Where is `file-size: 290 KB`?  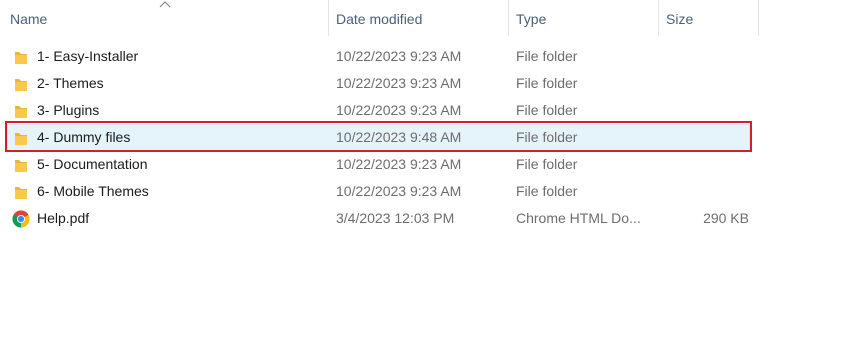 file-size: 290 KB is located at coordinates (726, 218).